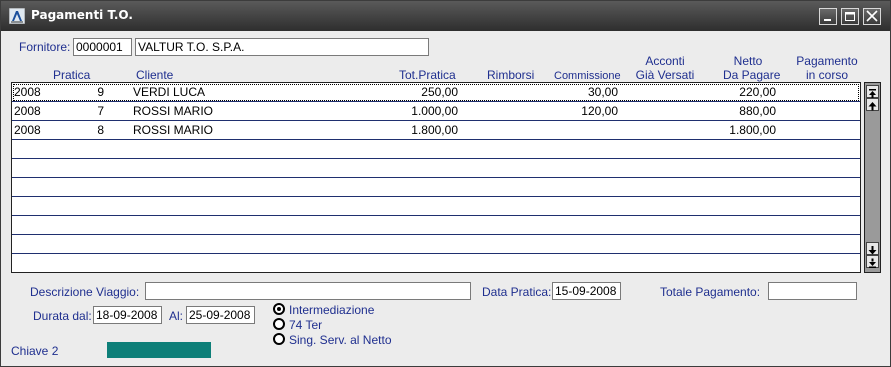 This screenshot has width=891, height=367. I want to click on cell-pratica: 8, so click(100, 130).